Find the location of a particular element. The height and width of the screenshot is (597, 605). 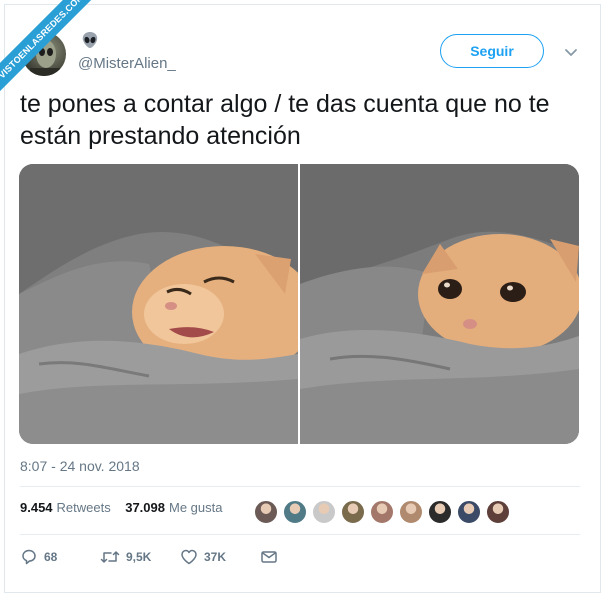

like-button: 37K is located at coordinates (203, 557).